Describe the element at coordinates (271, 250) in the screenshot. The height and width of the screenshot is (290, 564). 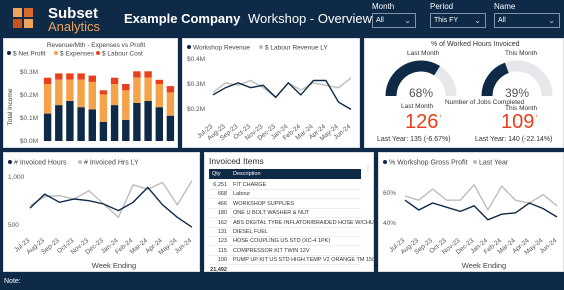
I see `description-cell: COMPRESSOR KIT TWIN 12V` at that location.